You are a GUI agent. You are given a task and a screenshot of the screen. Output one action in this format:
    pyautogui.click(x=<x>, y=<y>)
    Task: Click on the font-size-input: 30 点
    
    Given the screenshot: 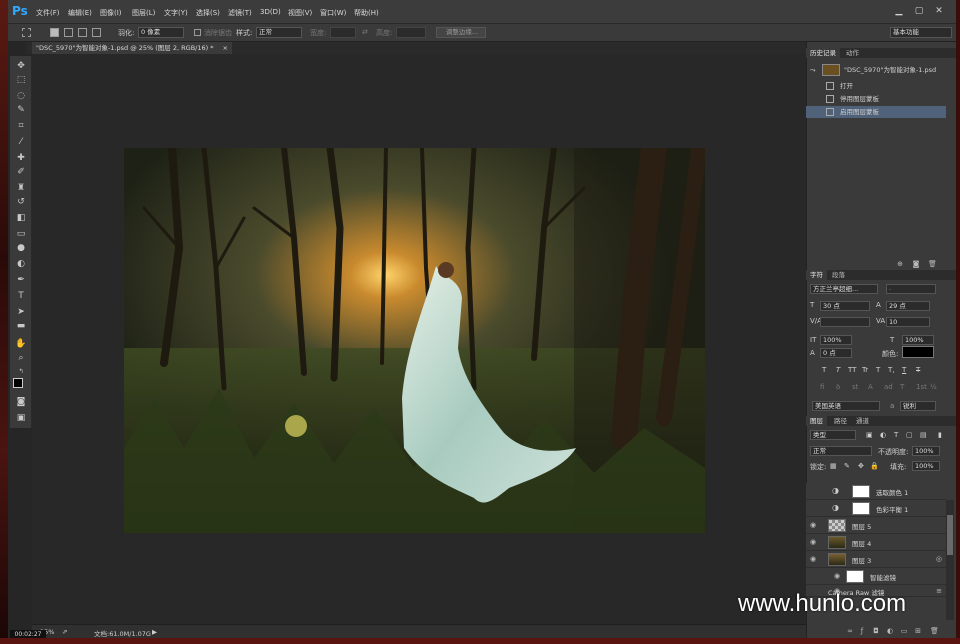 What is the action you would take?
    pyautogui.click(x=845, y=306)
    